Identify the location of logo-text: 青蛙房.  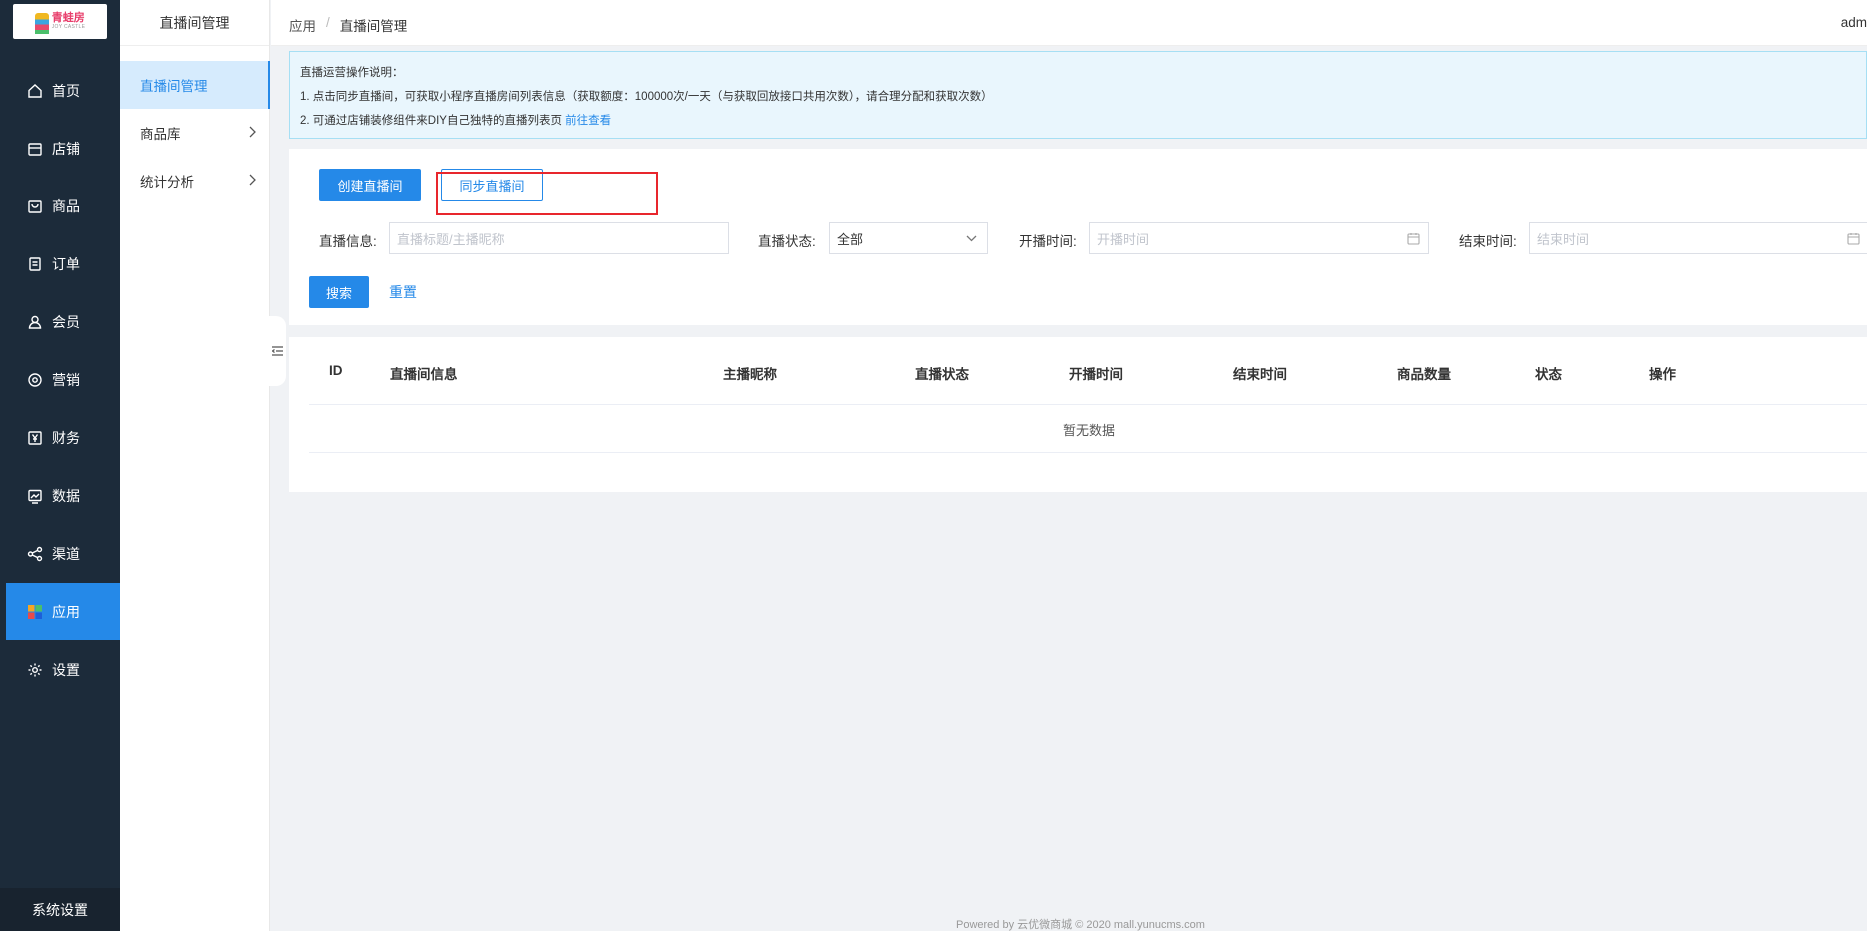
(68, 18).